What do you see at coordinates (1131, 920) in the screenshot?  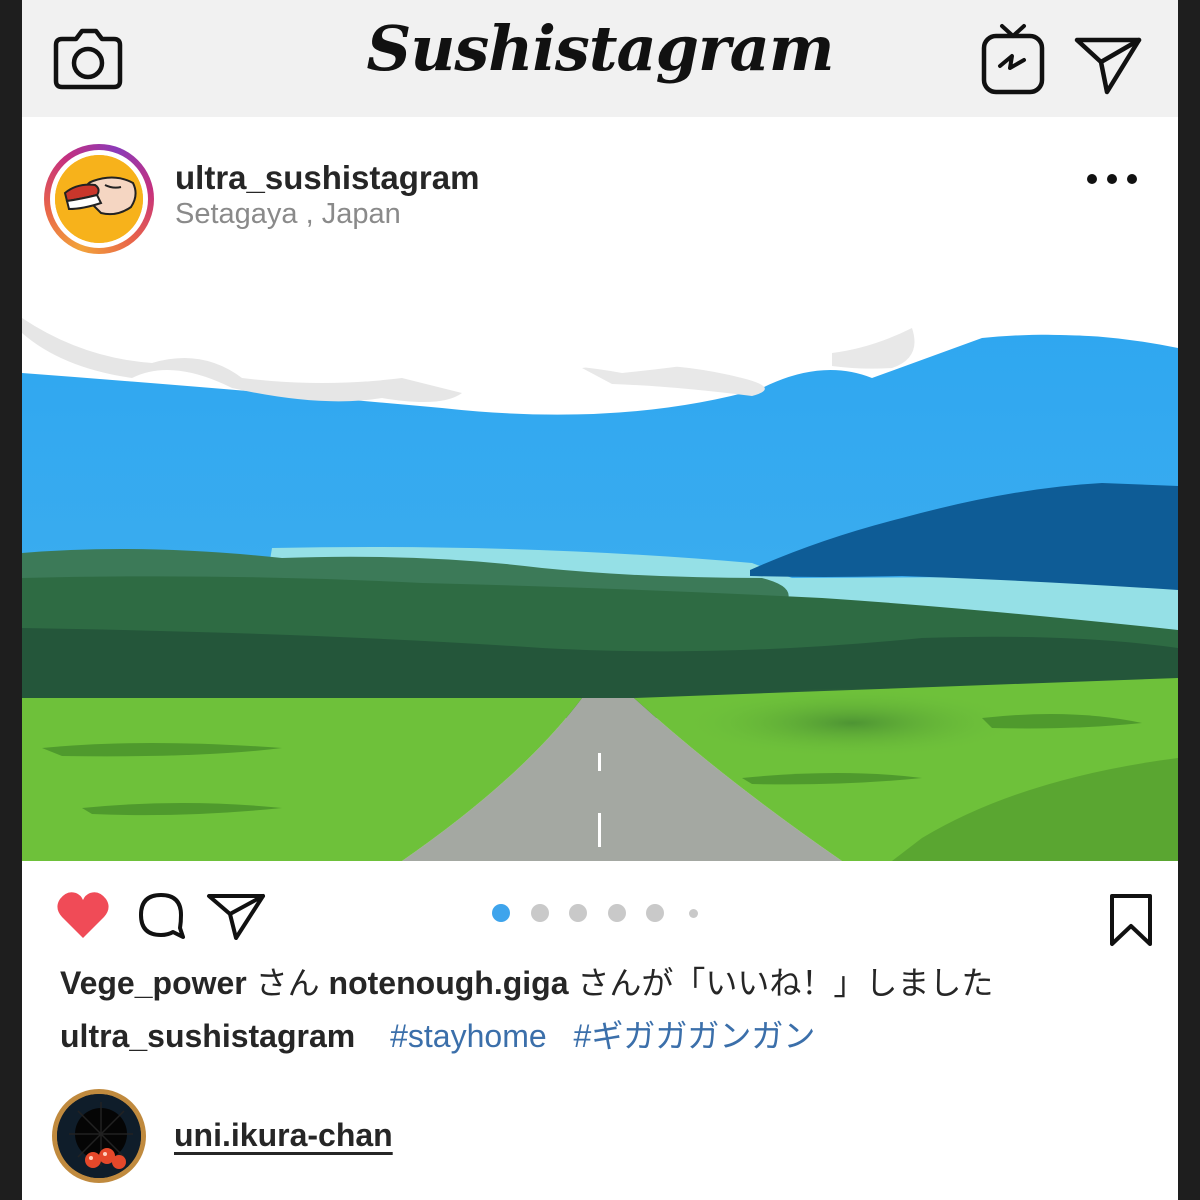 I see `bookmark-icon` at bounding box center [1131, 920].